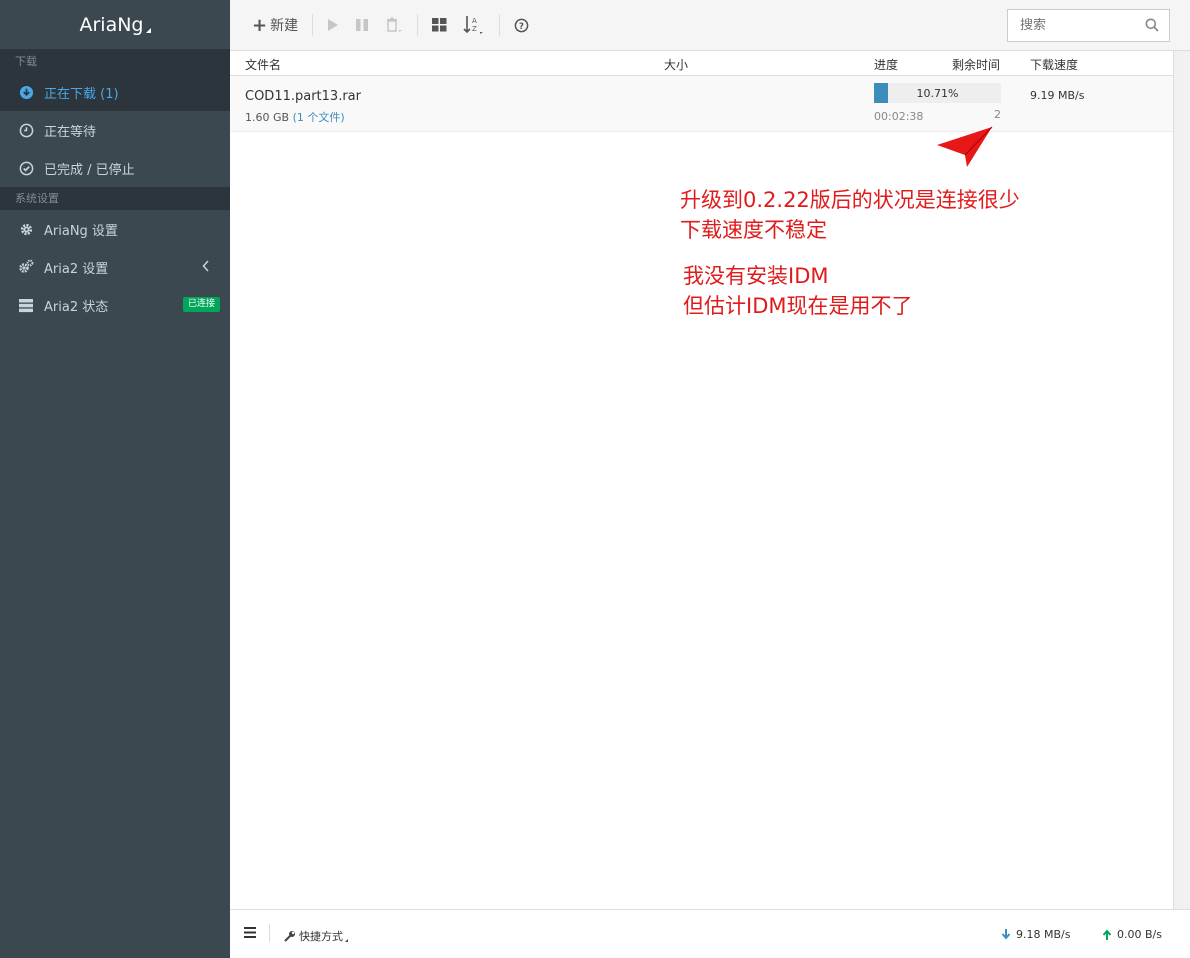 The height and width of the screenshot is (958, 1190). I want to click on search-box, so click(1088, 25).